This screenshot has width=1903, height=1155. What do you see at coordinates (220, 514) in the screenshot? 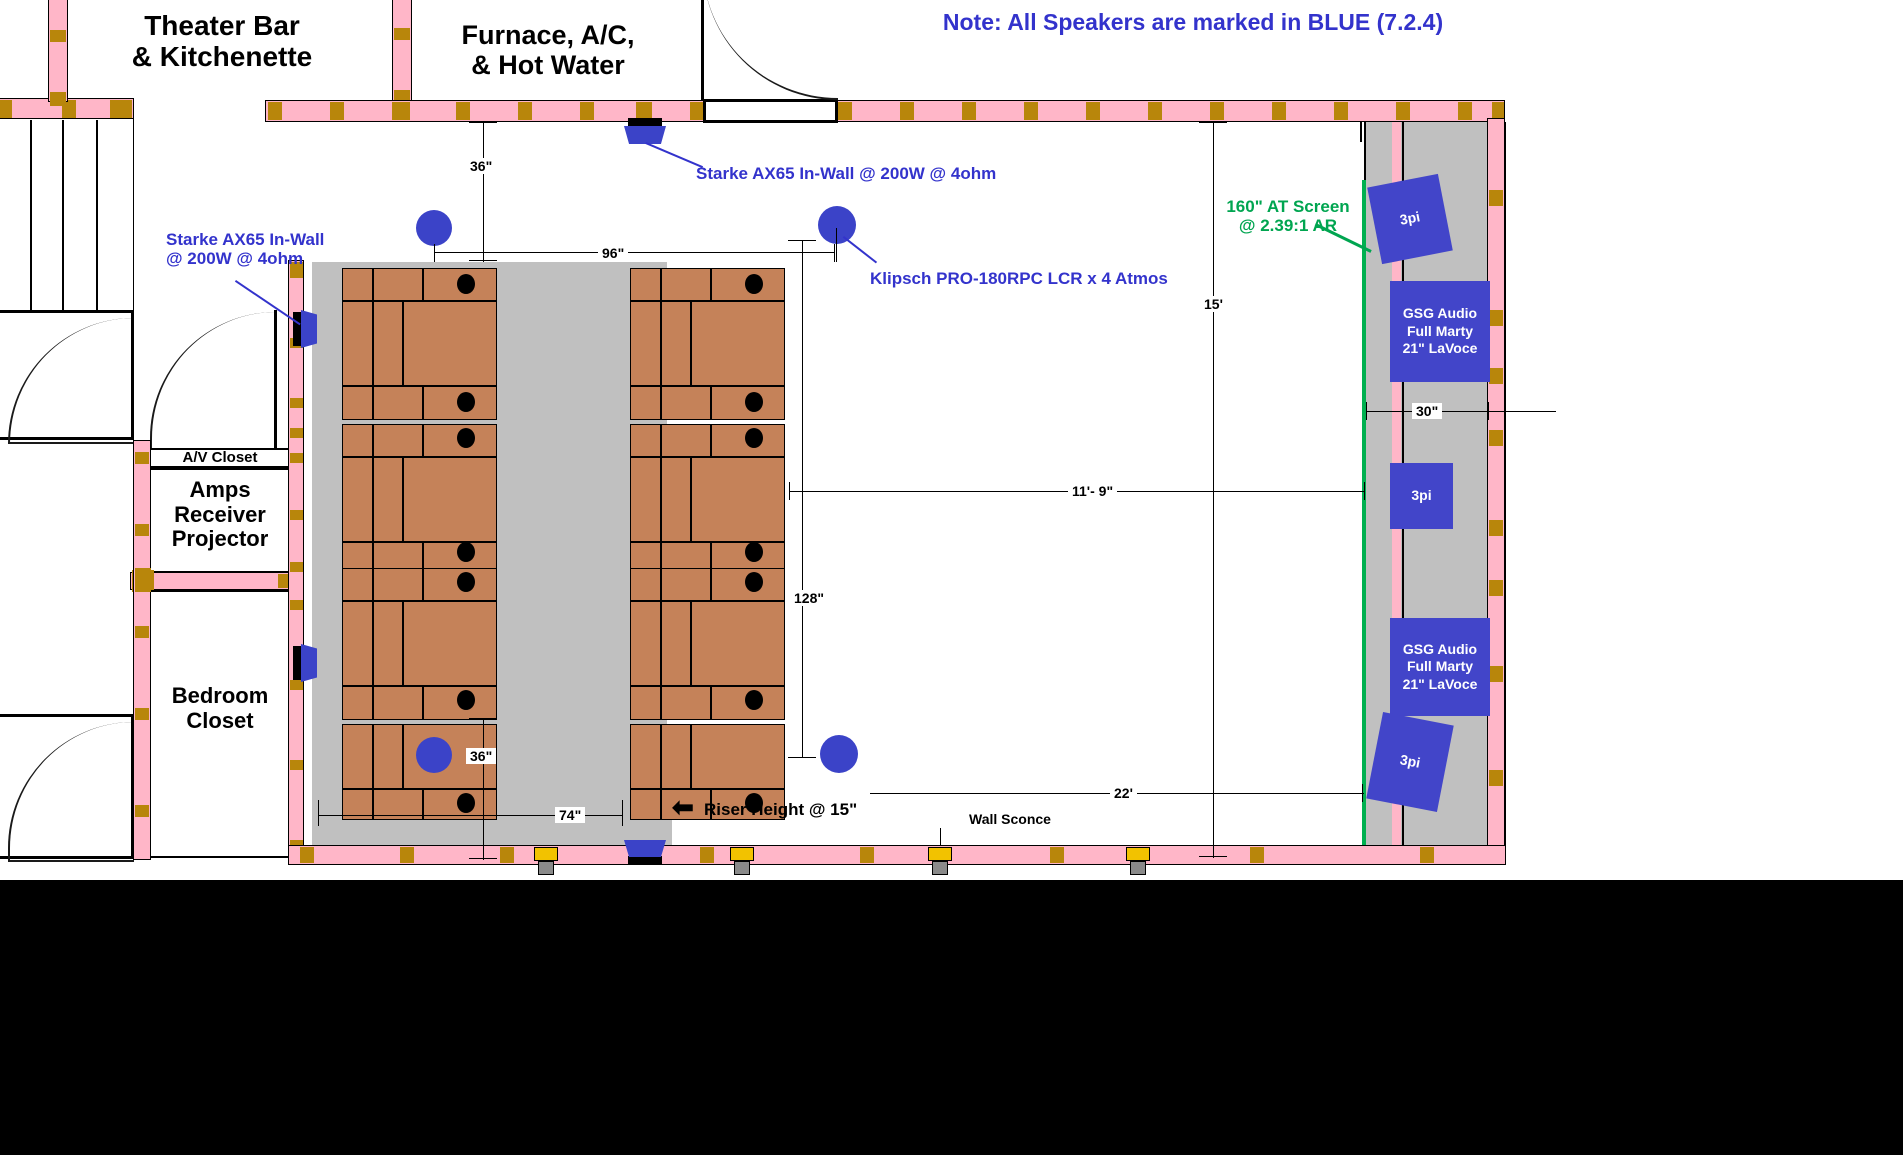
I see `equipment-room-label: Amps Receiver Projector` at bounding box center [220, 514].